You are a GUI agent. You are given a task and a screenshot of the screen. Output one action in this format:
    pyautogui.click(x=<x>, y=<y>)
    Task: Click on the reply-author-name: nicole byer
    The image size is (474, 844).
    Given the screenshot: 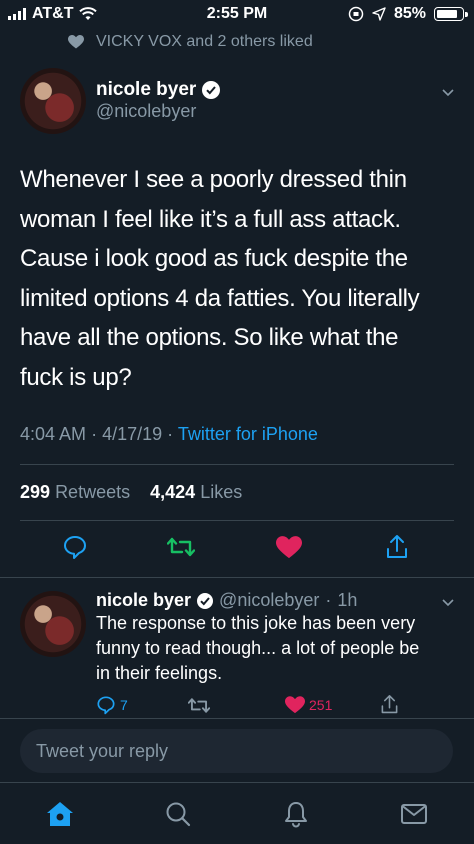 What is the action you would take?
    pyautogui.click(x=144, y=600)
    